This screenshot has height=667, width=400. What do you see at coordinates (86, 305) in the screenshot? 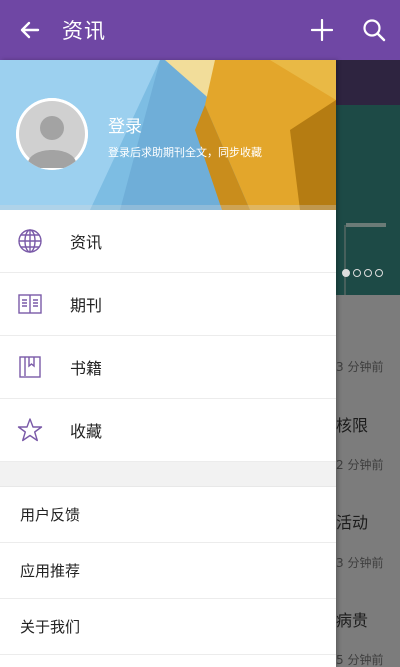
I see `menu-item-label: 期刊` at bounding box center [86, 305].